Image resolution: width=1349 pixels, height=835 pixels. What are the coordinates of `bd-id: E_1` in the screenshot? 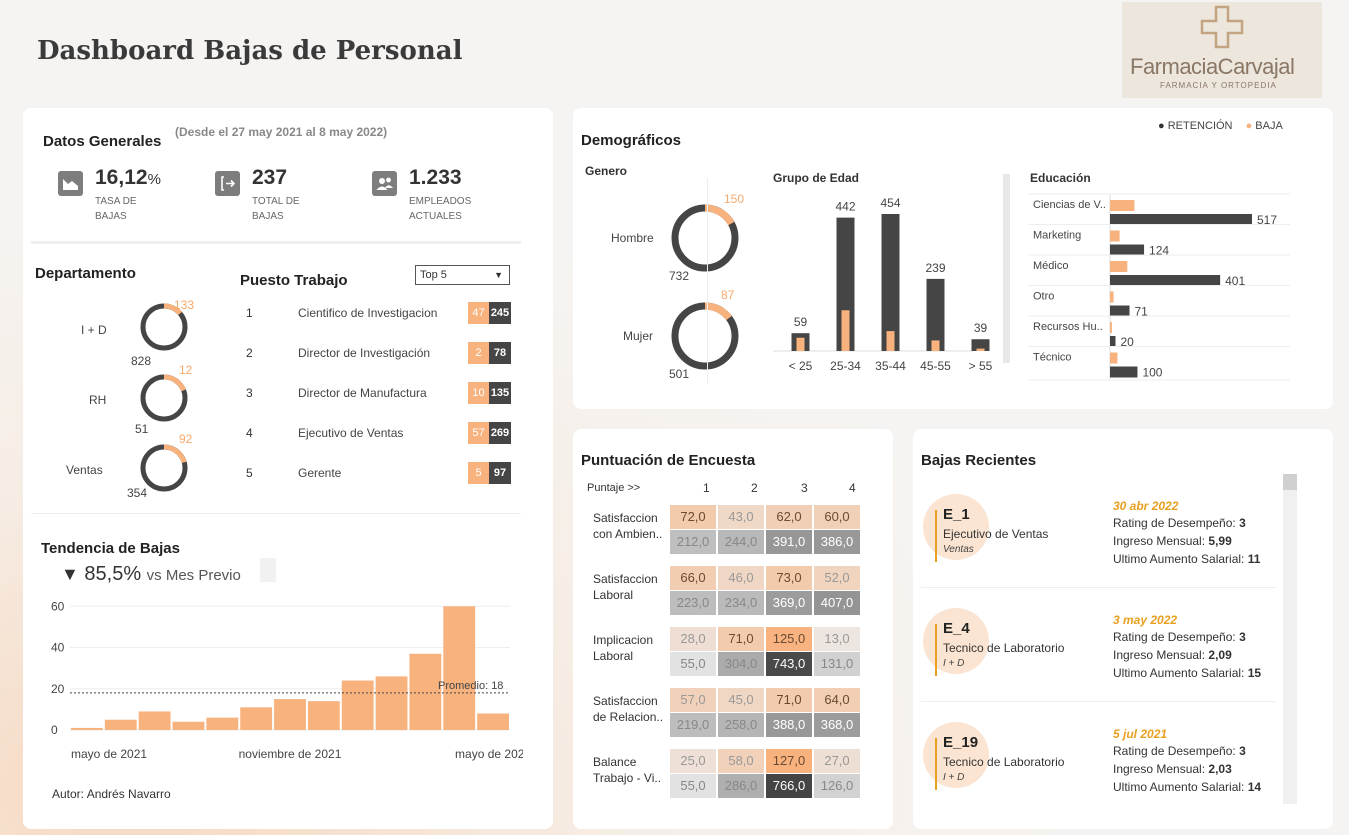 It's located at (956, 514).